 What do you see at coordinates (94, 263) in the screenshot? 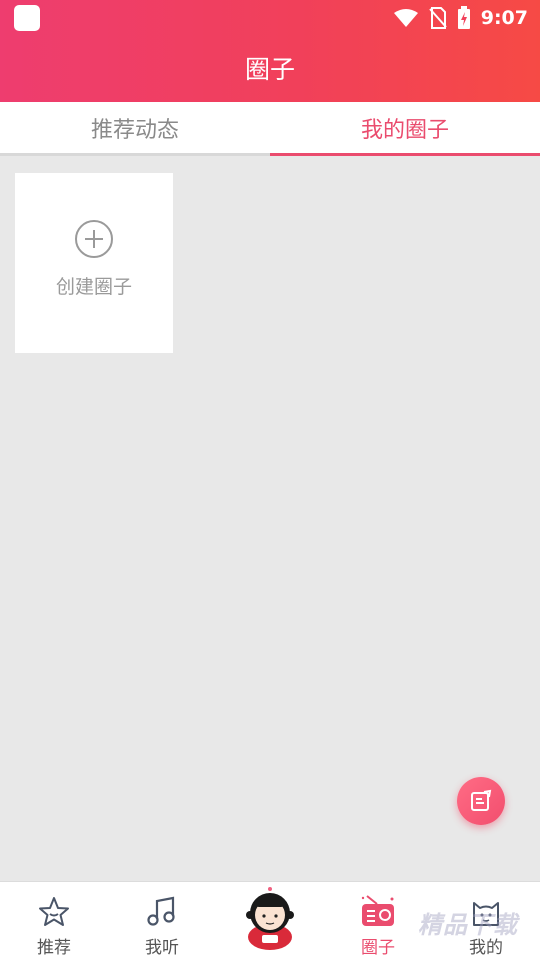
I see `create-circle-card: 创建圈子` at bounding box center [94, 263].